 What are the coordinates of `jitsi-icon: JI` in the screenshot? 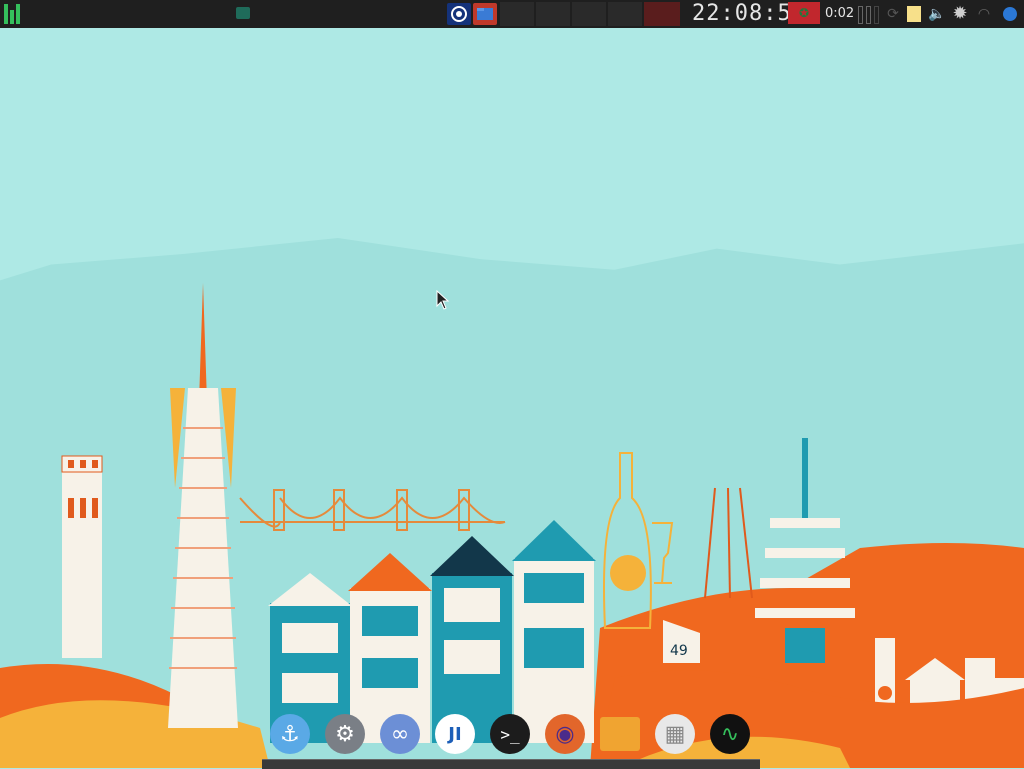 It's located at (455, 734).